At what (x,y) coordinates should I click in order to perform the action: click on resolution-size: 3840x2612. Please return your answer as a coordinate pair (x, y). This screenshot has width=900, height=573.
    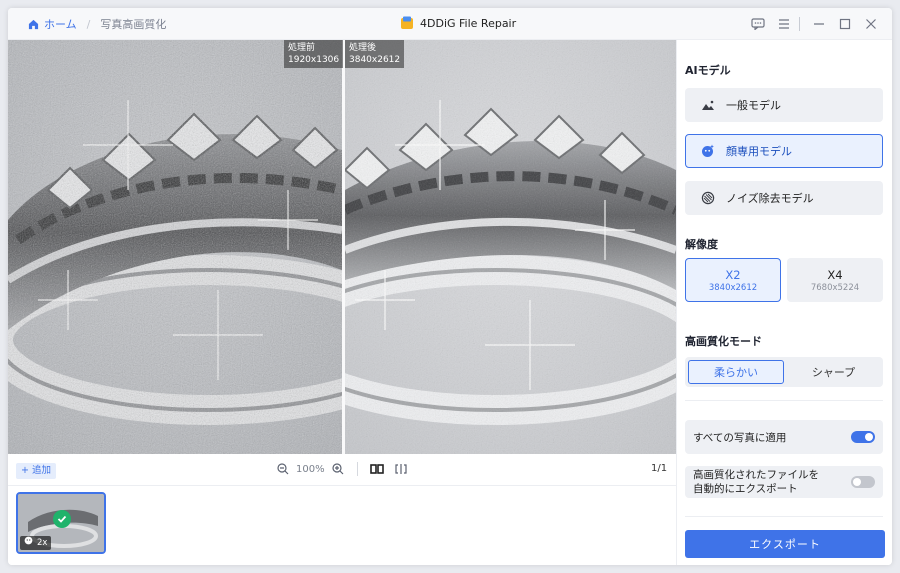
    Looking at the image, I should click on (733, 287).